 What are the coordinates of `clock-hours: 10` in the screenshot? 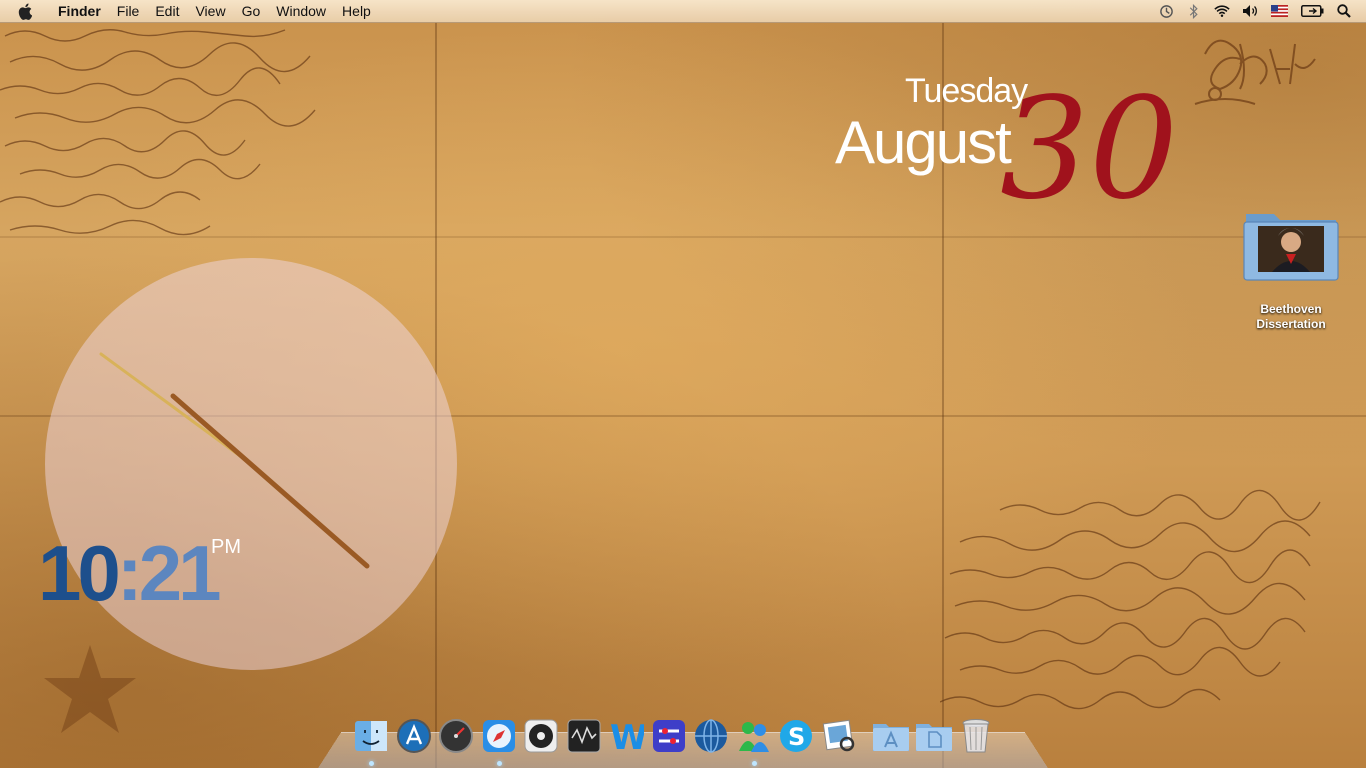 It's located at (79, 573).